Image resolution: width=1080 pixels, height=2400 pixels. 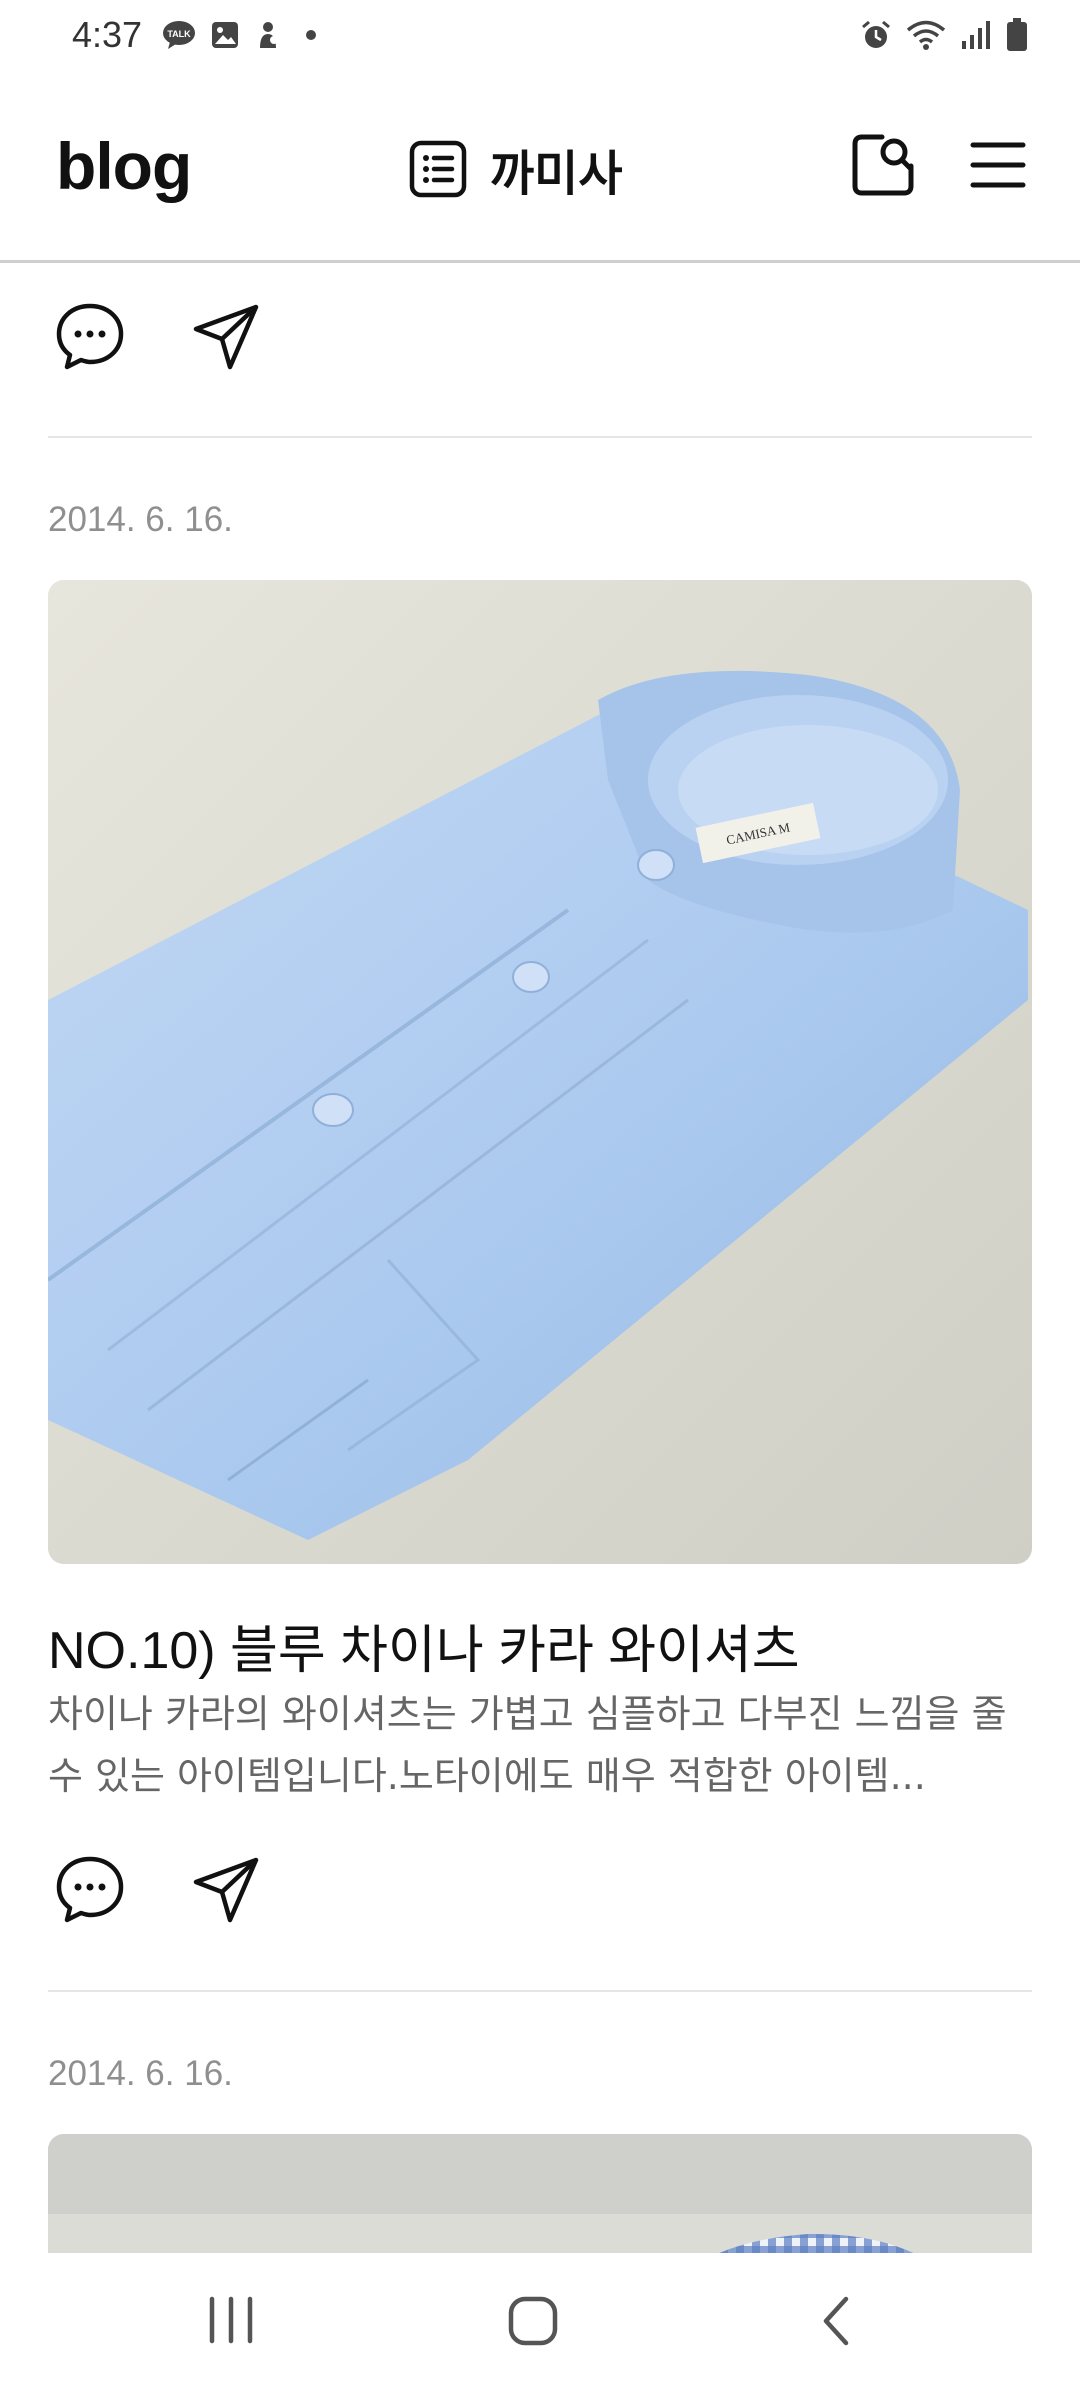 I want to click on post-image, so click(x=540, y=2193).